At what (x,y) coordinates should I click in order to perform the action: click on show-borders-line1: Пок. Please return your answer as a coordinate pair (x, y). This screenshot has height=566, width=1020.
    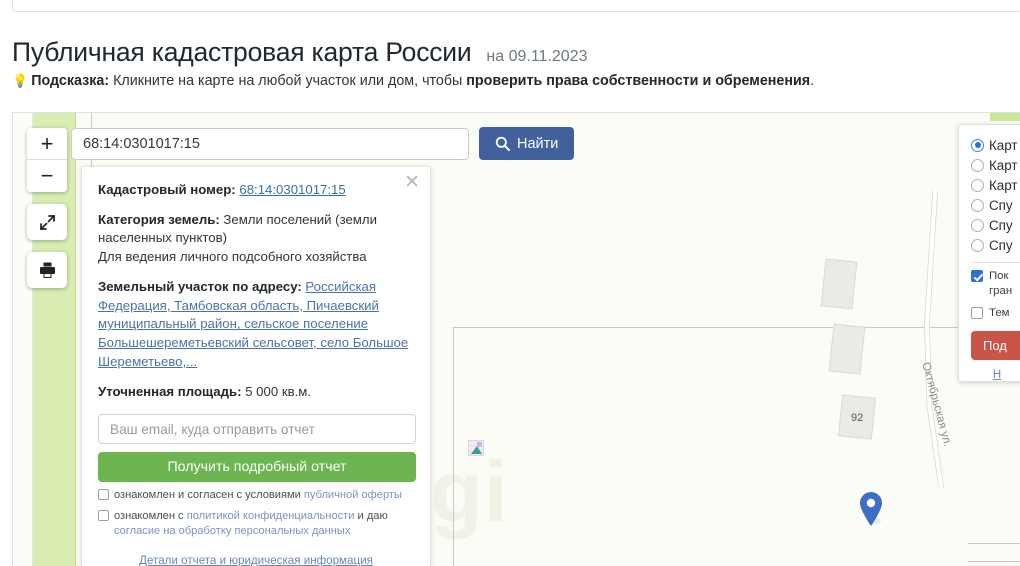
    Looking at the image, I should click on (999, 276).